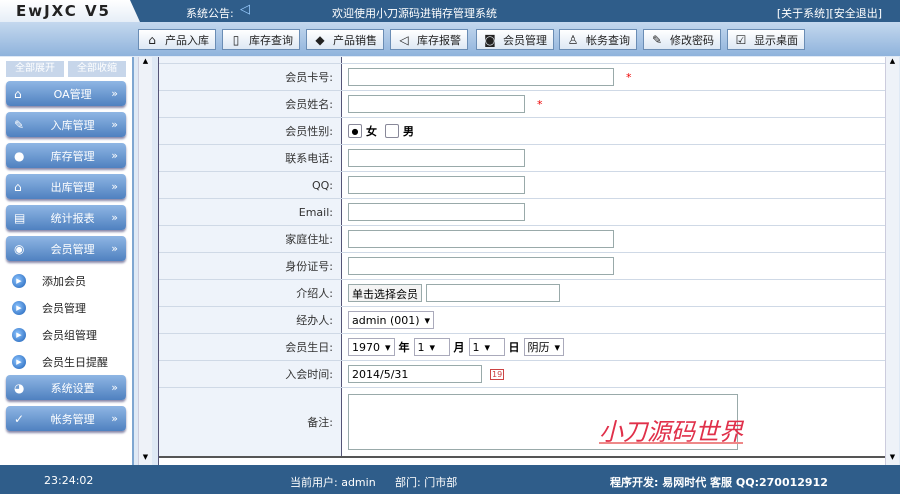 This screenshot has width=900, height=494. I want to click on subitem-label: 会员生日提醒, so click(75, 362).